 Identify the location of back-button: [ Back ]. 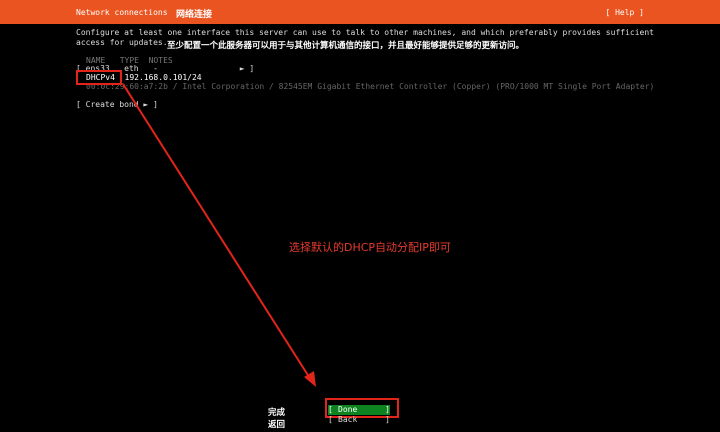
(359, 420).